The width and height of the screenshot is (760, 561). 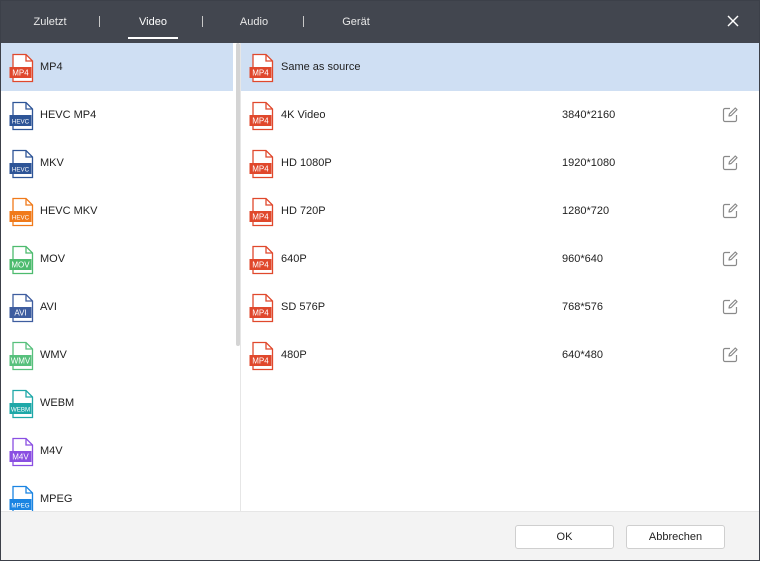 I want to click on svg-text: MOV, so click(x=20, y=265).